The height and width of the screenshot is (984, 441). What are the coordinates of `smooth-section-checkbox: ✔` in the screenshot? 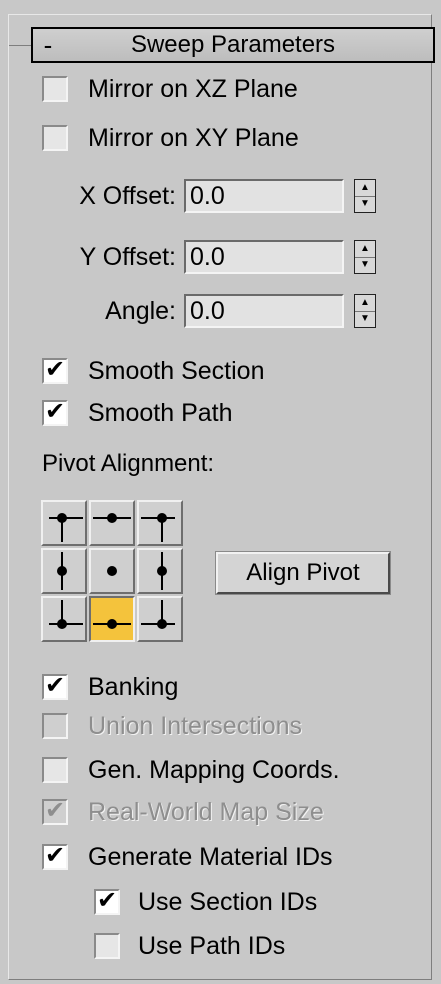 It's located at (55, 370).